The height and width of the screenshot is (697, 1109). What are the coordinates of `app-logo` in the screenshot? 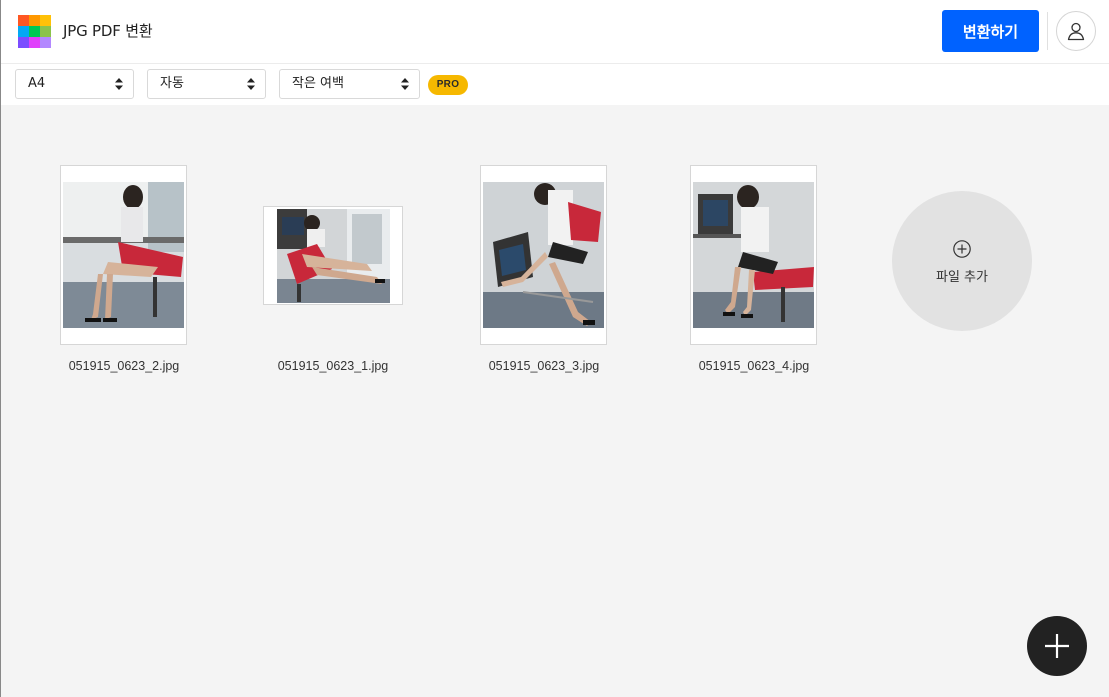 It's located at (34, 31).